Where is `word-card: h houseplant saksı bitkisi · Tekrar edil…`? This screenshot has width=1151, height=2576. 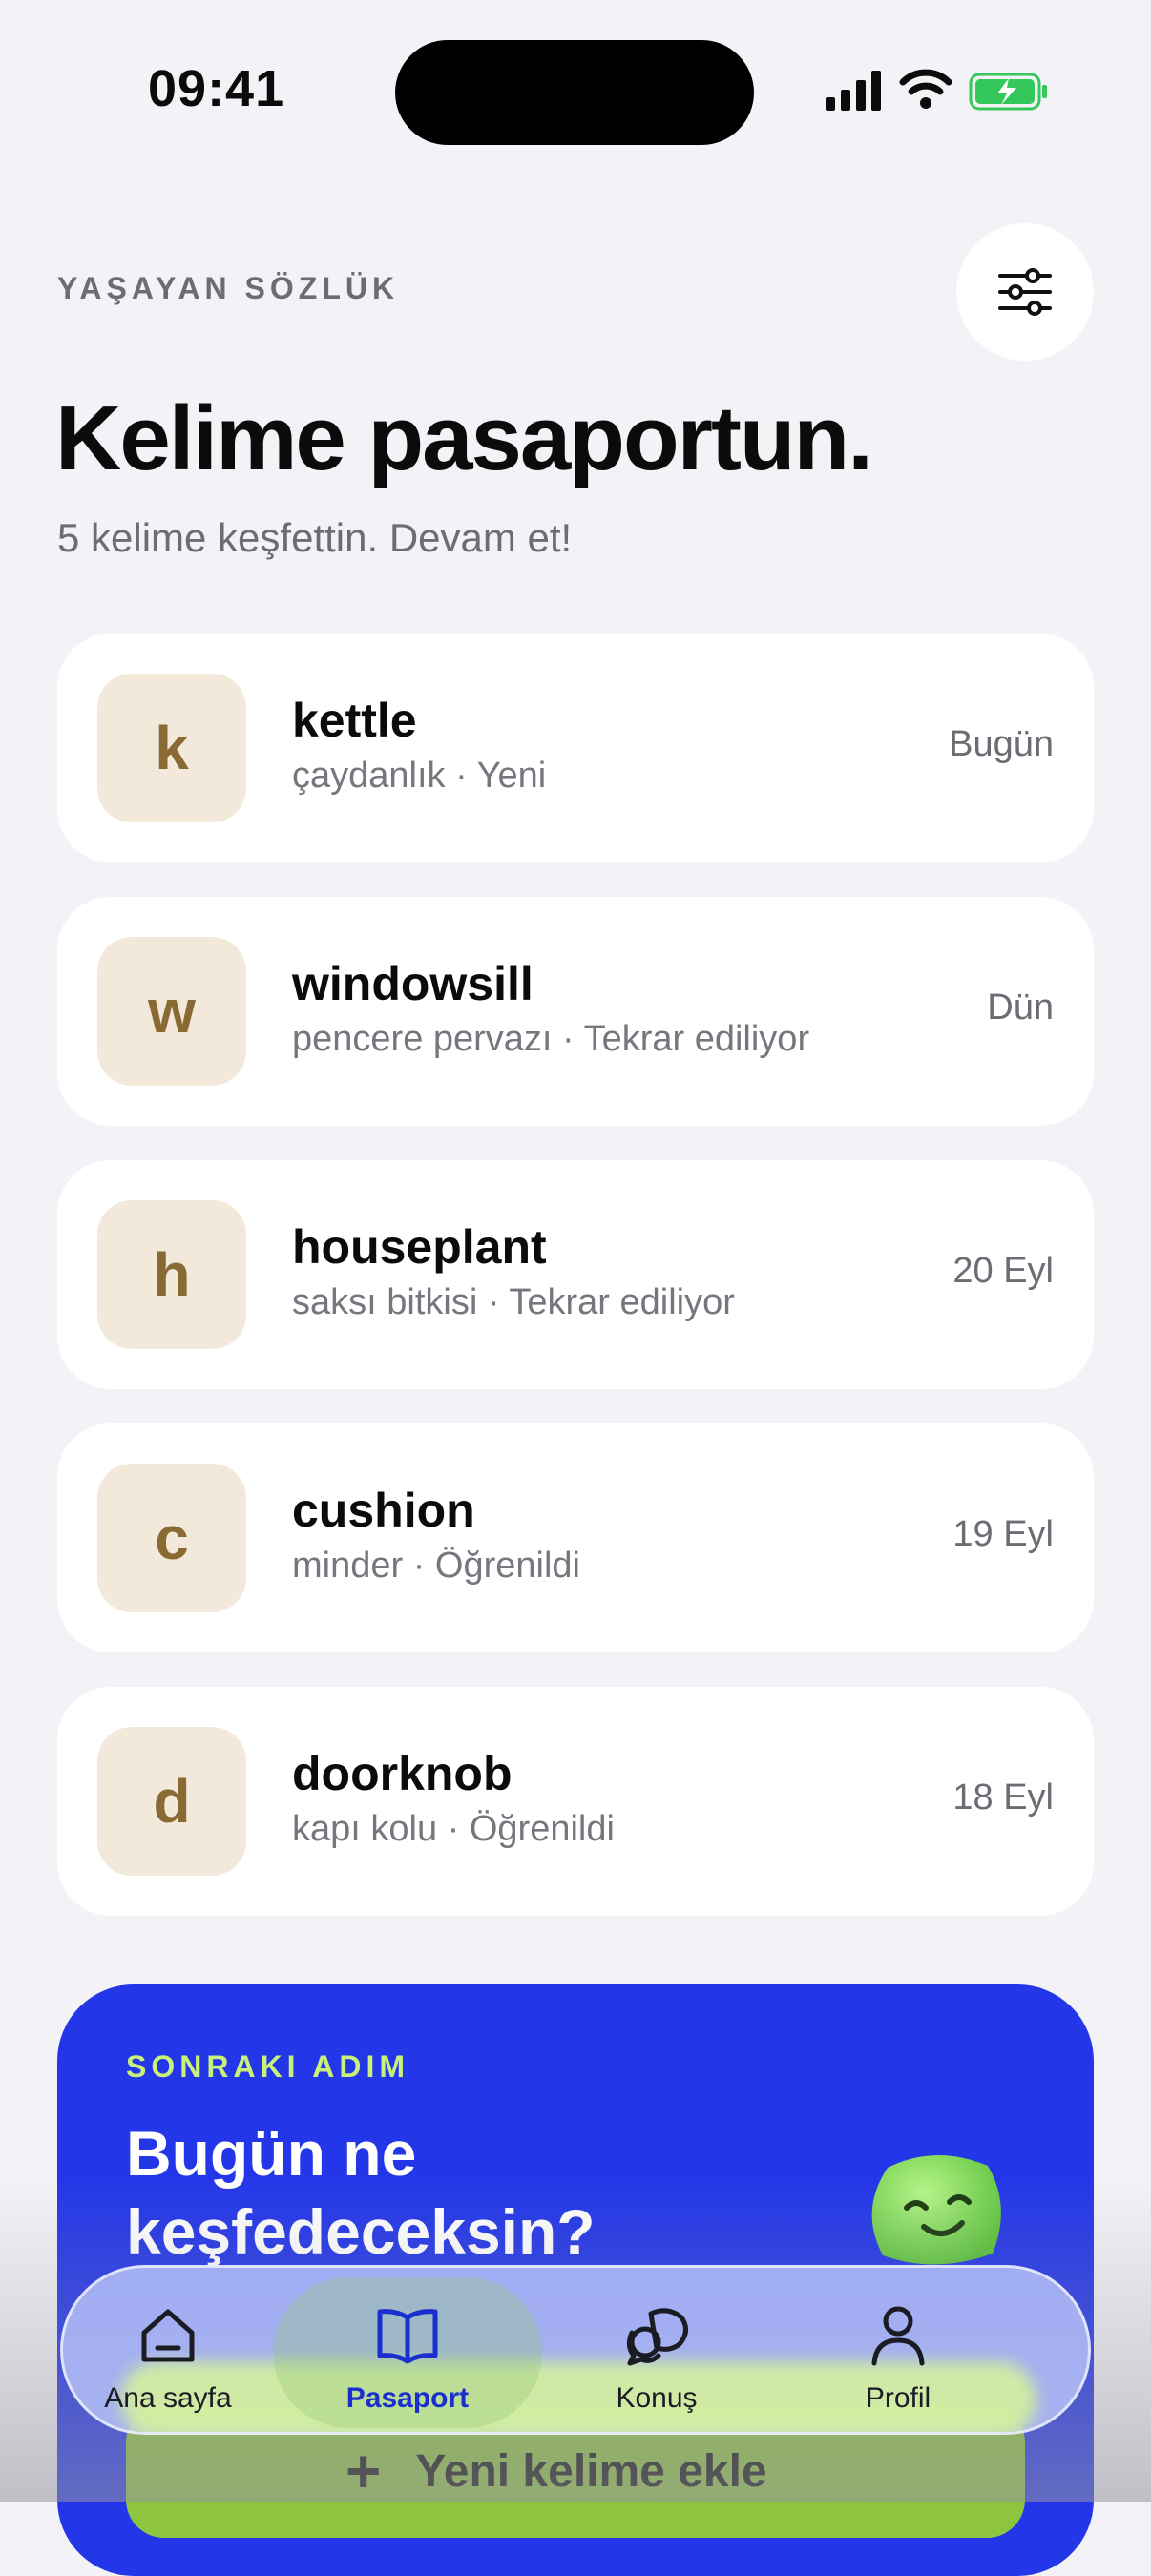
word-card: h houseplant saksı bitkisi · Tekrar edil… is located at coordinates (575, 1274).